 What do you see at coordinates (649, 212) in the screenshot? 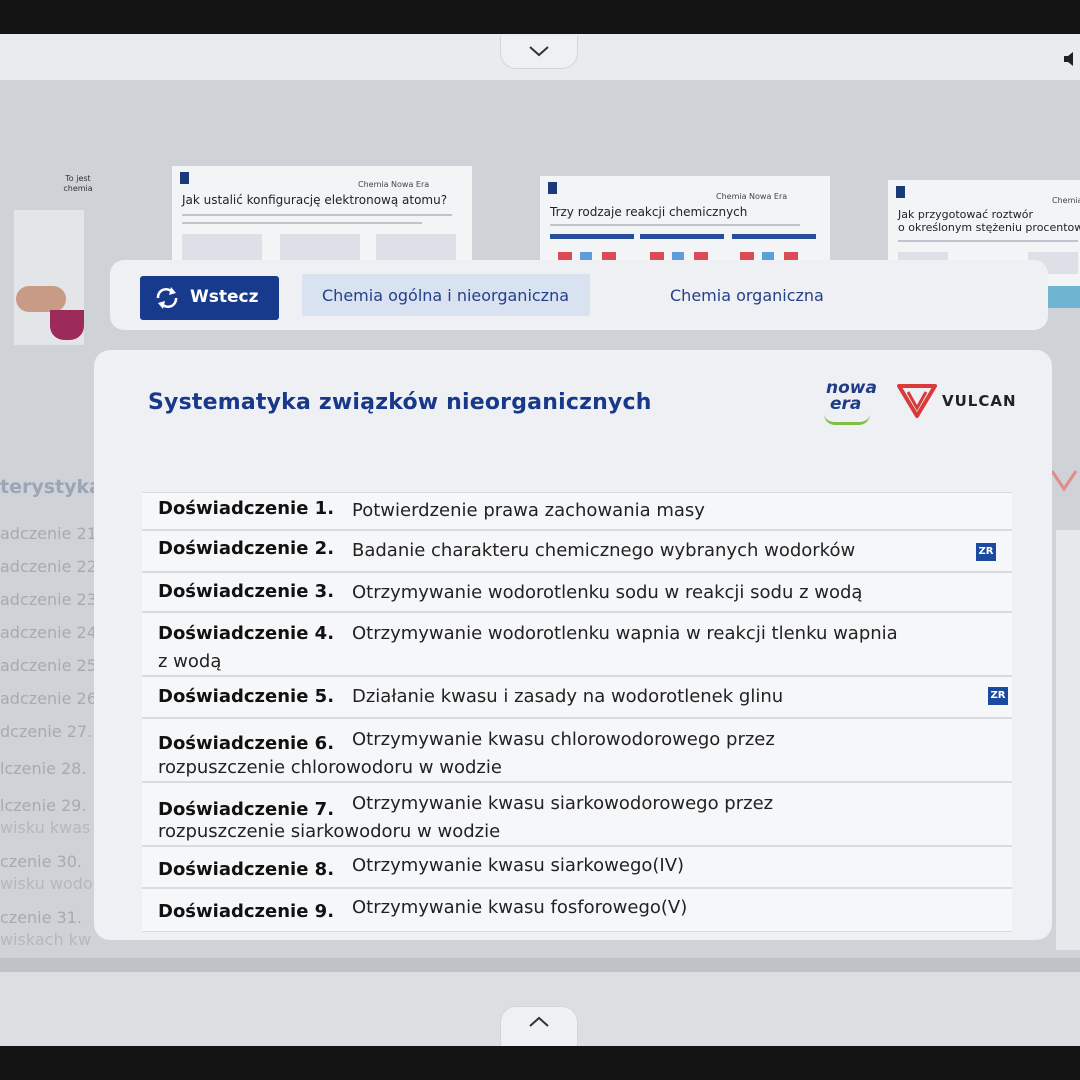
I see `thumbnail-title: Trzy rodzaje reakcji chemicznych` at bounding box center [649, 212].